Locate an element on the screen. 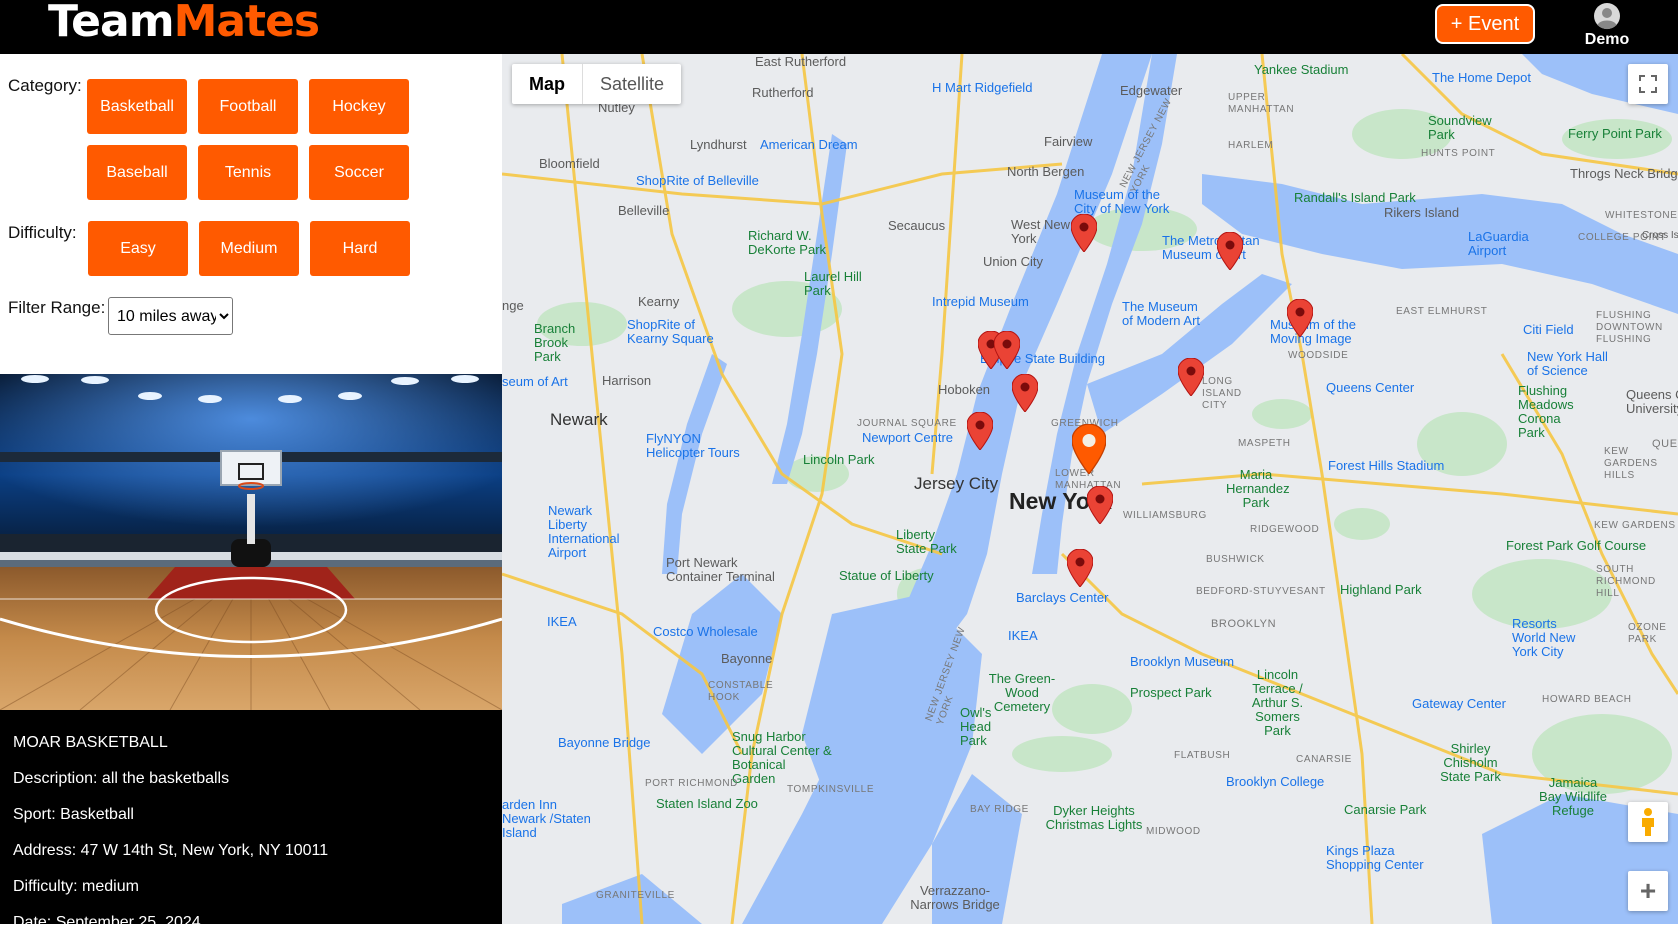 Image resolution: width=1678 pixels, height=932 pixels. category-tennis-button: Tennis is located at coordinates (248, 172).